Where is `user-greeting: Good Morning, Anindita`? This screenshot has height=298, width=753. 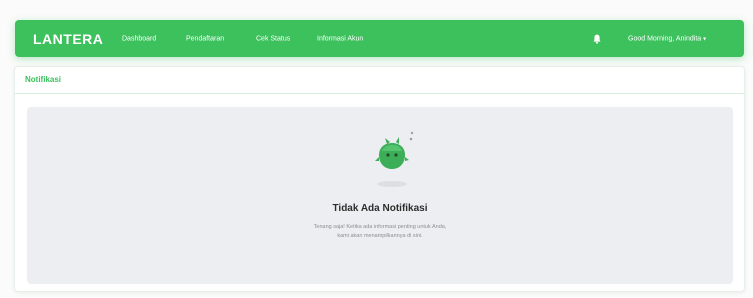 user-greeting: Good Morning, Anindita is located at coordinates (665, 38).